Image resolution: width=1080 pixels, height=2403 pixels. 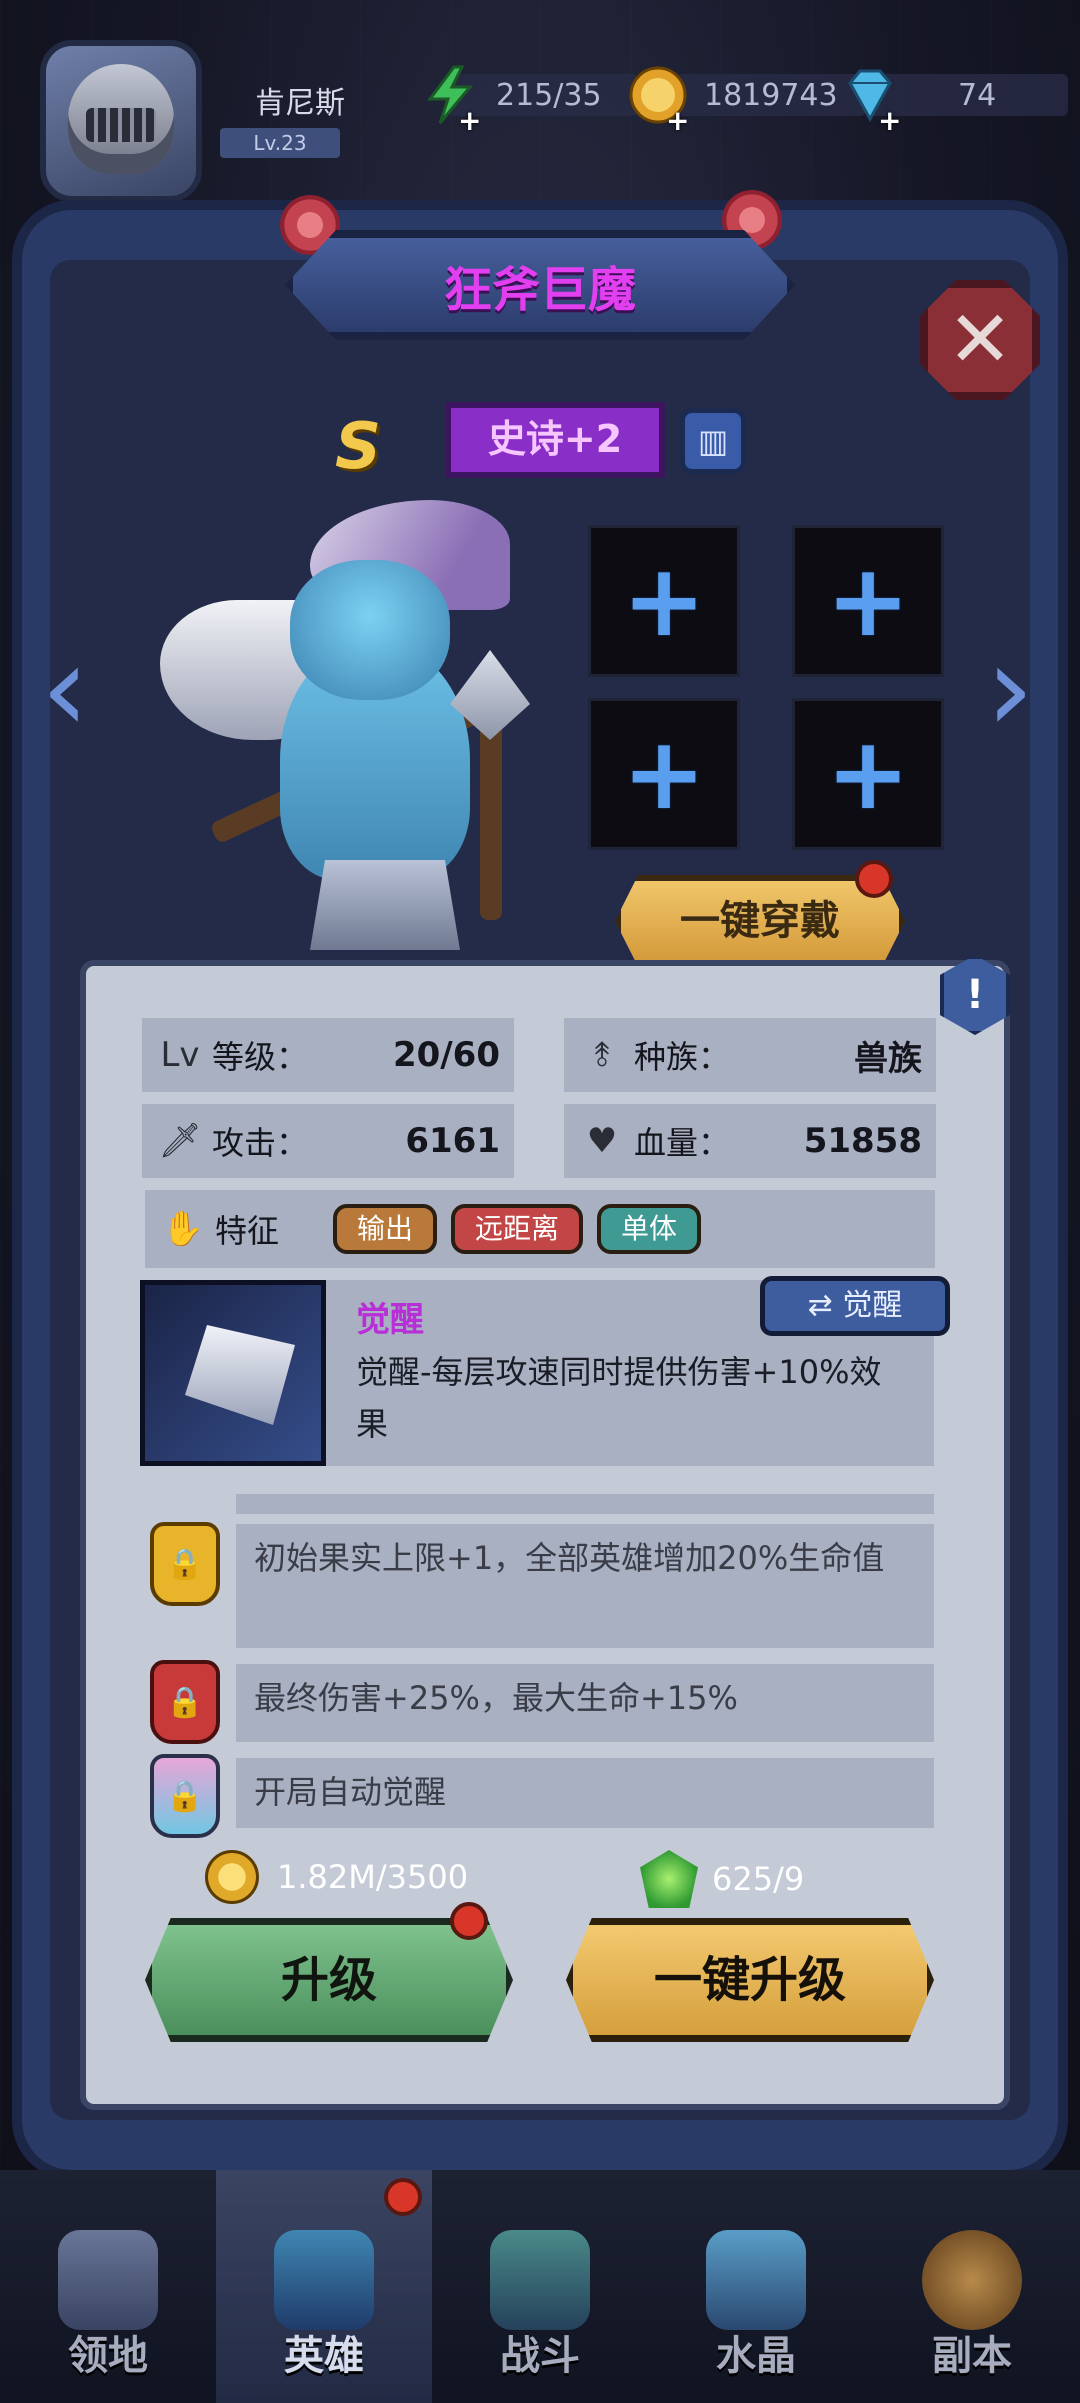 I want to click on perk-1: 初始果实上限+1，全部英雄增加20%生命值, so click(x=585, y=1586).